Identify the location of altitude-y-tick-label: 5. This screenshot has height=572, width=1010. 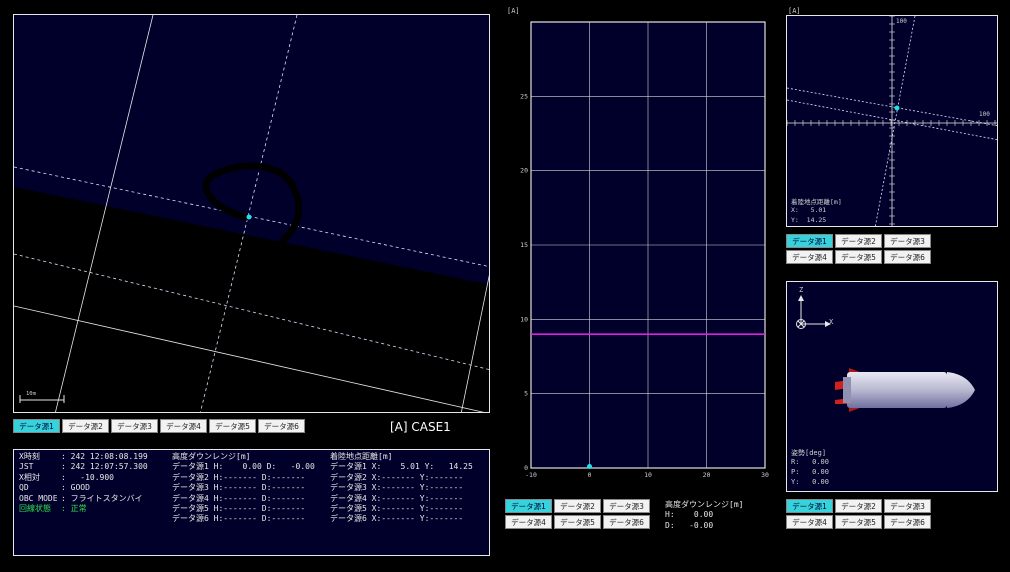
(526, 394).